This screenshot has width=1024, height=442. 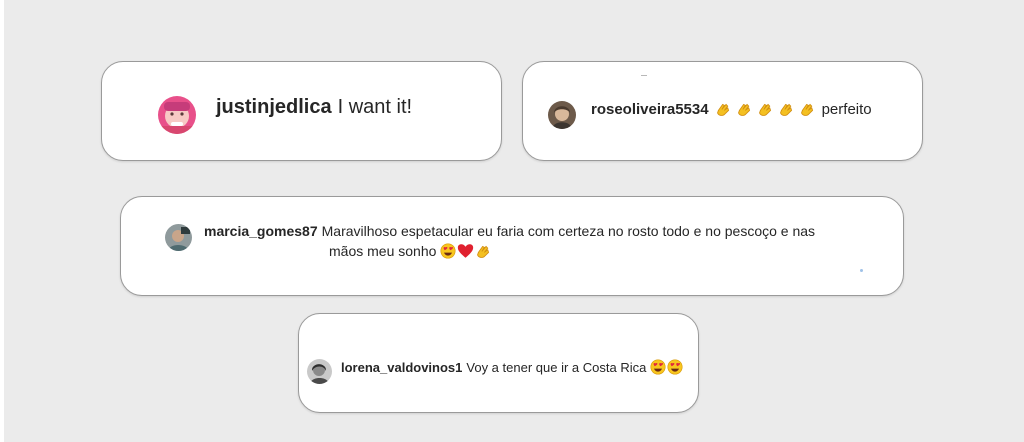 What do you see at coordinates (2, 221) in the screenshot?
I see `left-edge-strip` at bounding box center [2, 221].